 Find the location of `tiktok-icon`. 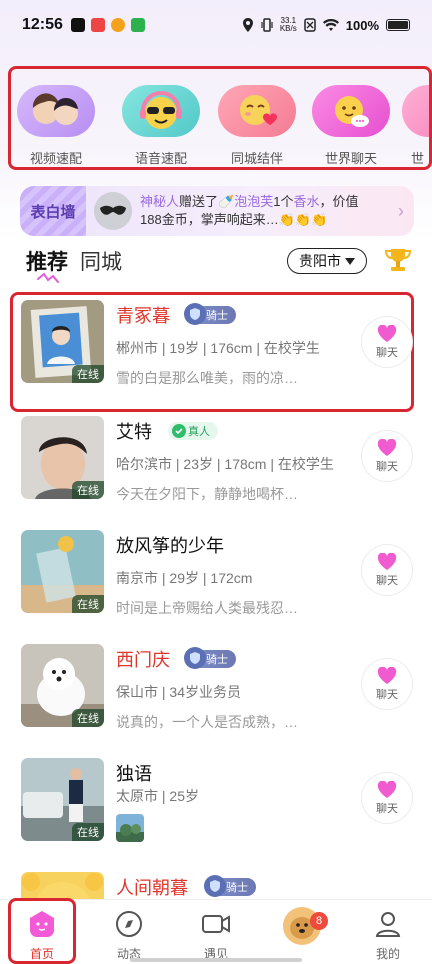

tiktok-icon is located at coordinates (77, 25).